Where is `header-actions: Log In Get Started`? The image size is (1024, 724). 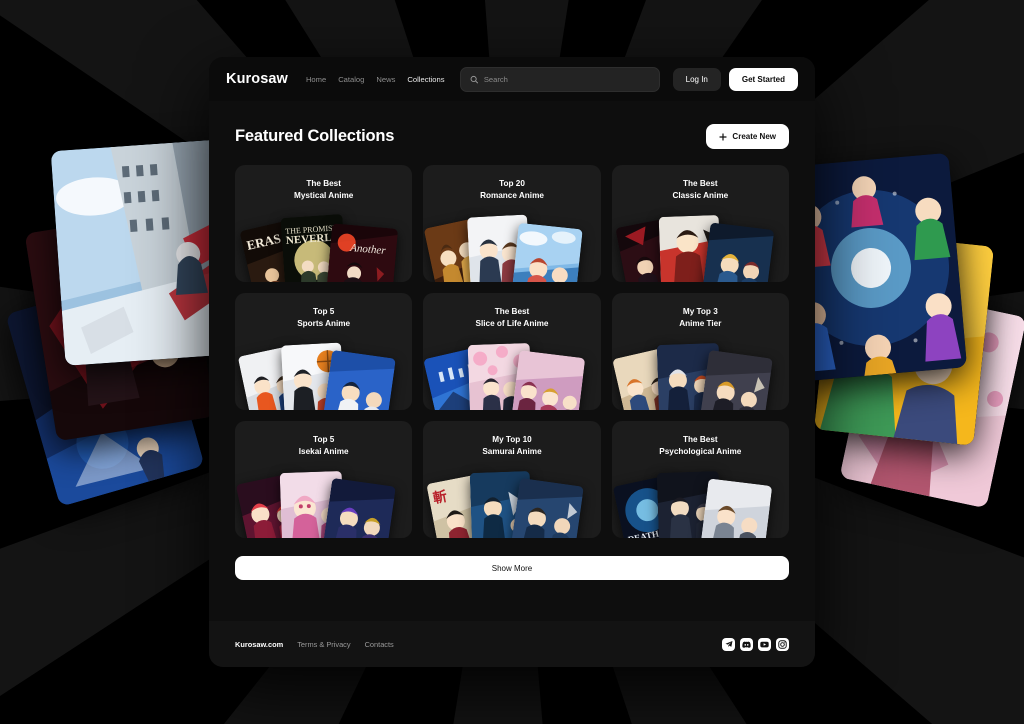 header-actions: Log In Get Started is located at coordinates (735, 79).